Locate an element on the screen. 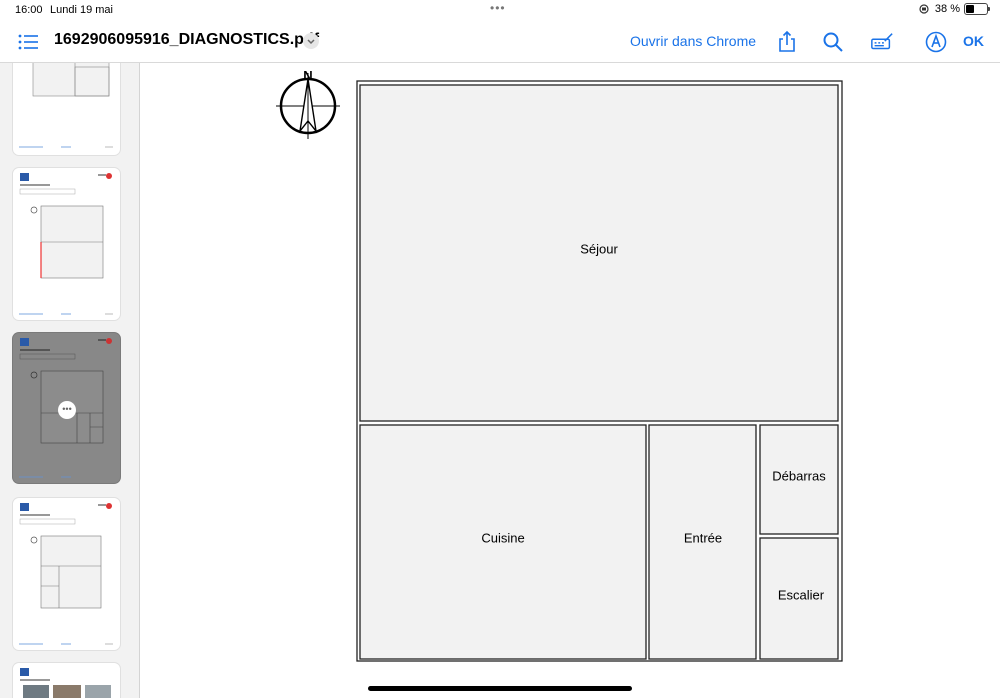  markup-icon is located at coordinates (882, 42).